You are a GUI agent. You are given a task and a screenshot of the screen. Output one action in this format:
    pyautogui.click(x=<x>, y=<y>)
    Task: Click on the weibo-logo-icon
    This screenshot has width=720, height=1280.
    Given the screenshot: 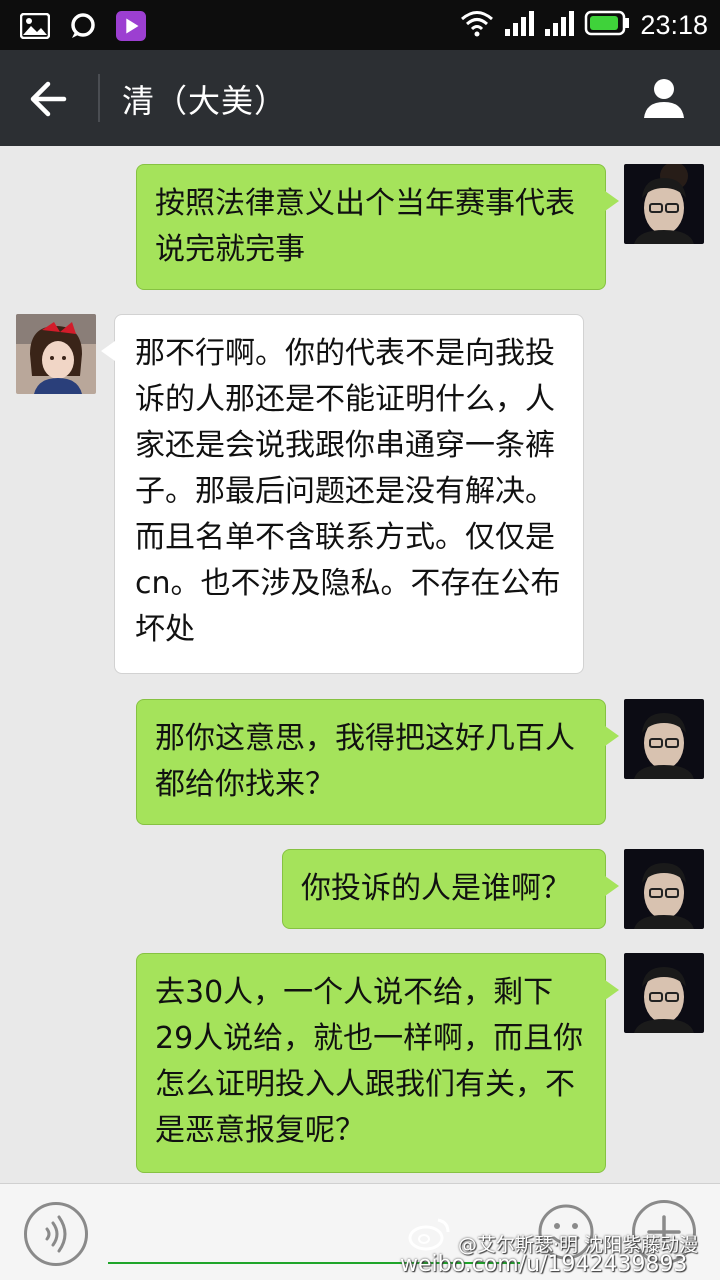 What is the action you would take?
    pyautogui.click(x=430, y=1234)
    